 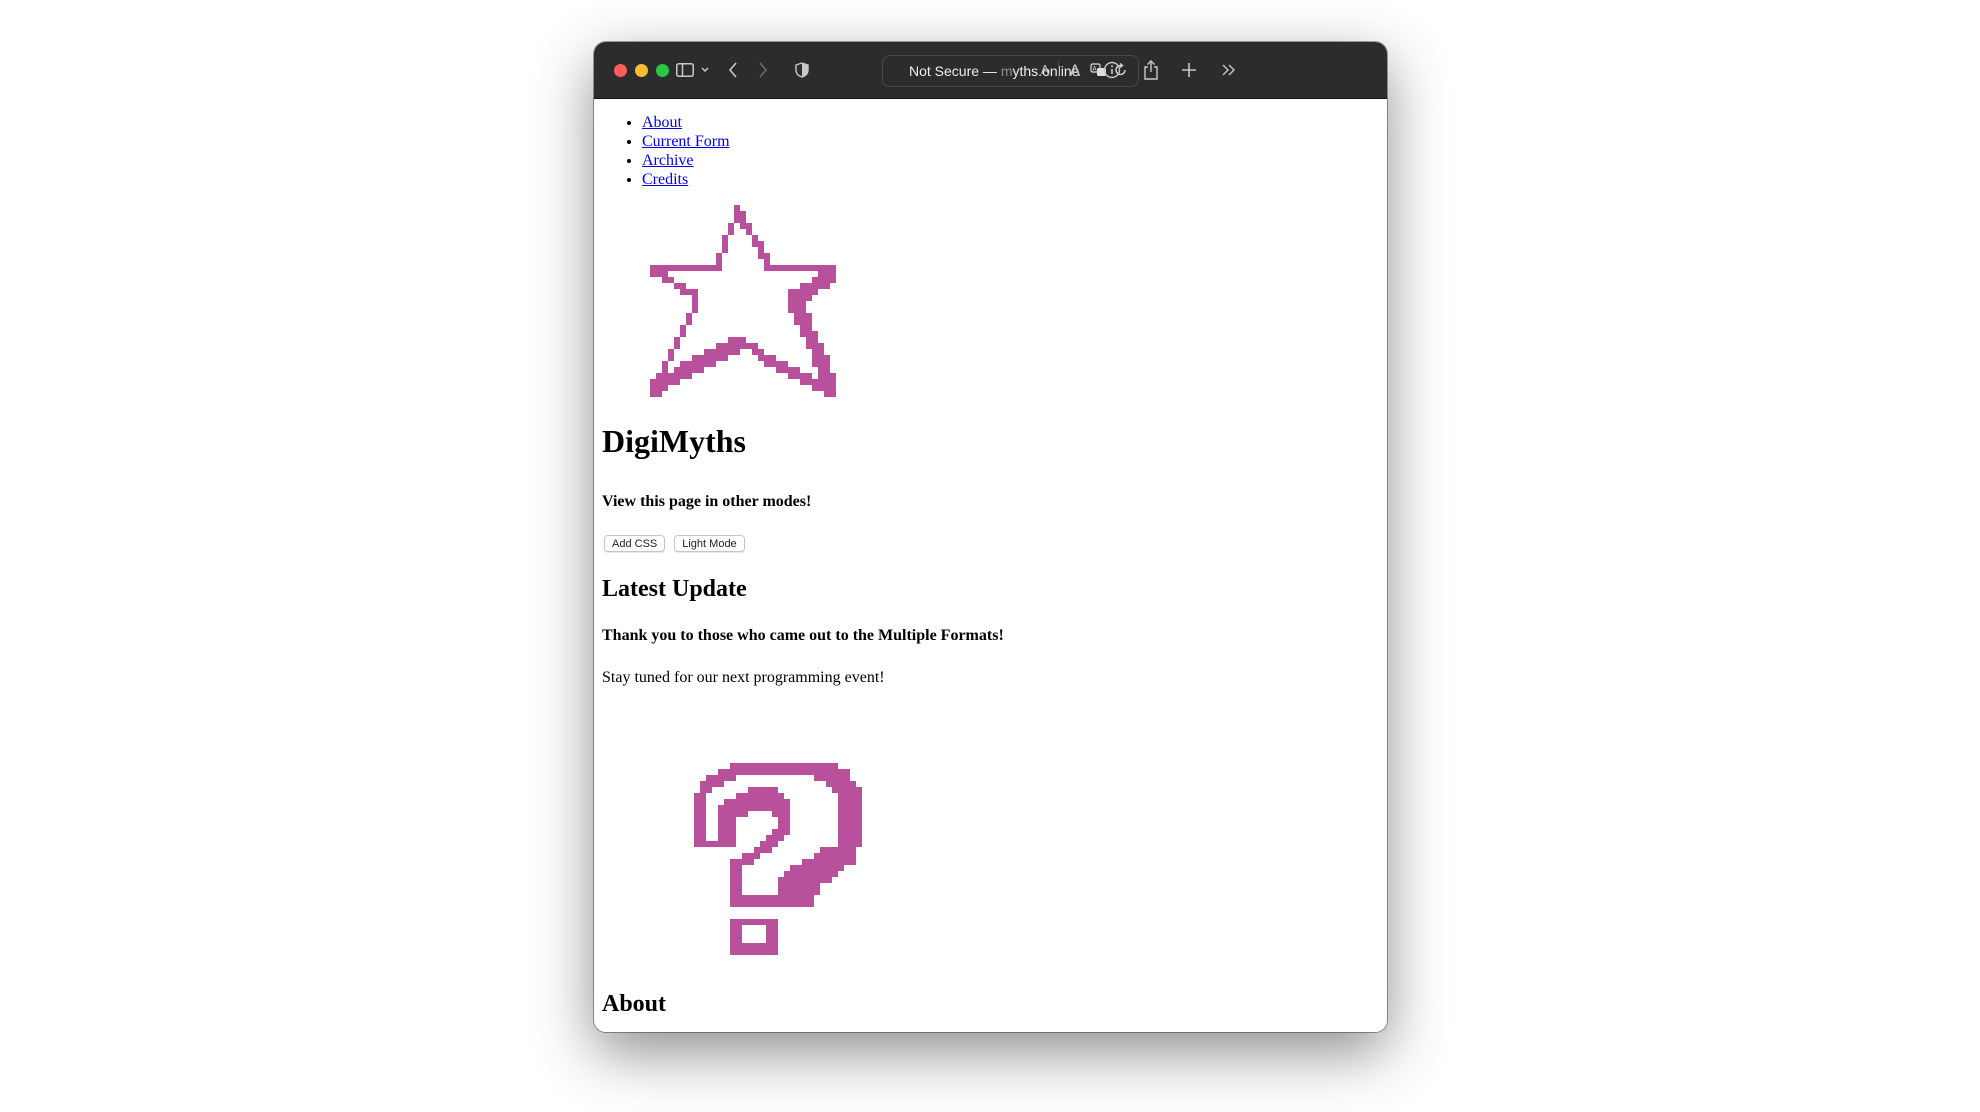 I want to click on sidebar-icon, so click(x=685, y=70).